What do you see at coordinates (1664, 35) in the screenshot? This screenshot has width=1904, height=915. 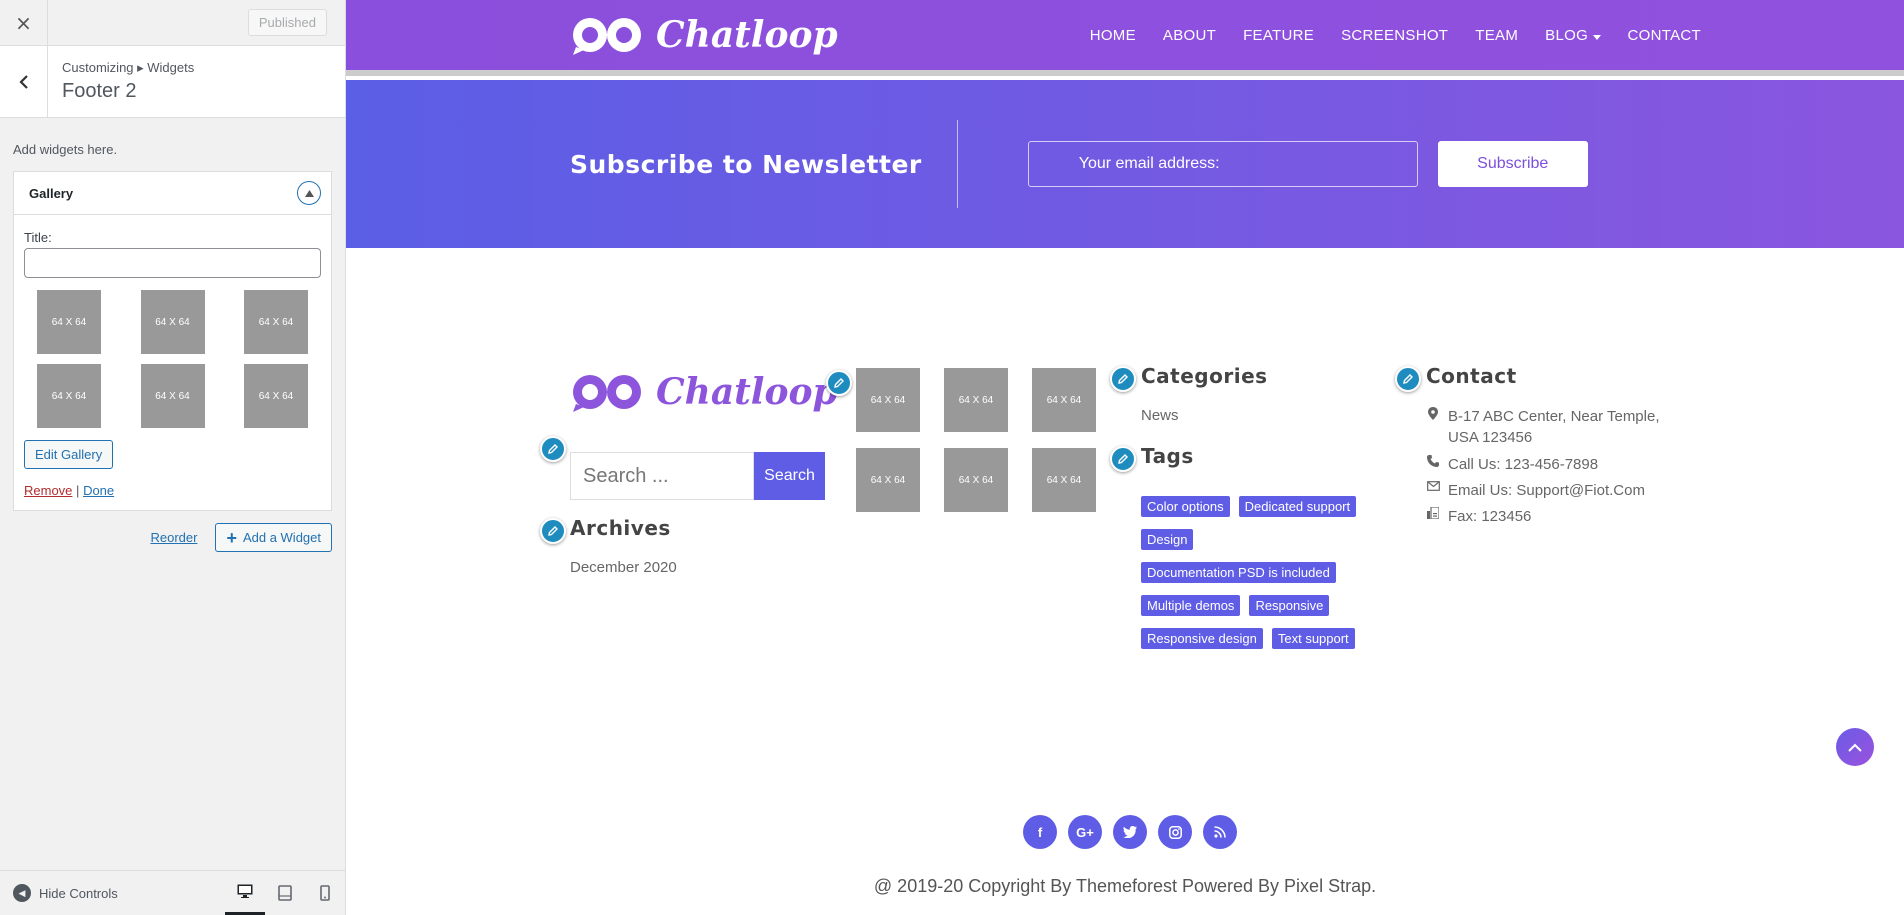 I see `nav-item-contact: CONTACT` at bounding box center [1664, 35].